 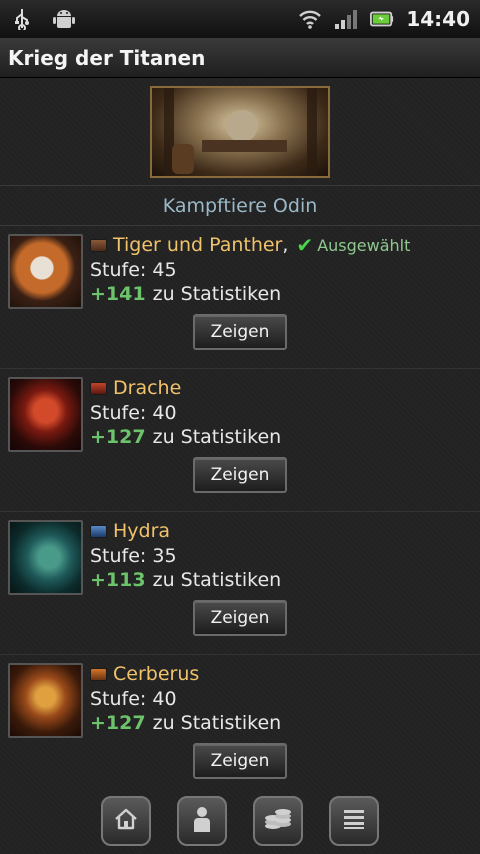 I want to click on pet-header: Drache, so click(x=282, y=388).